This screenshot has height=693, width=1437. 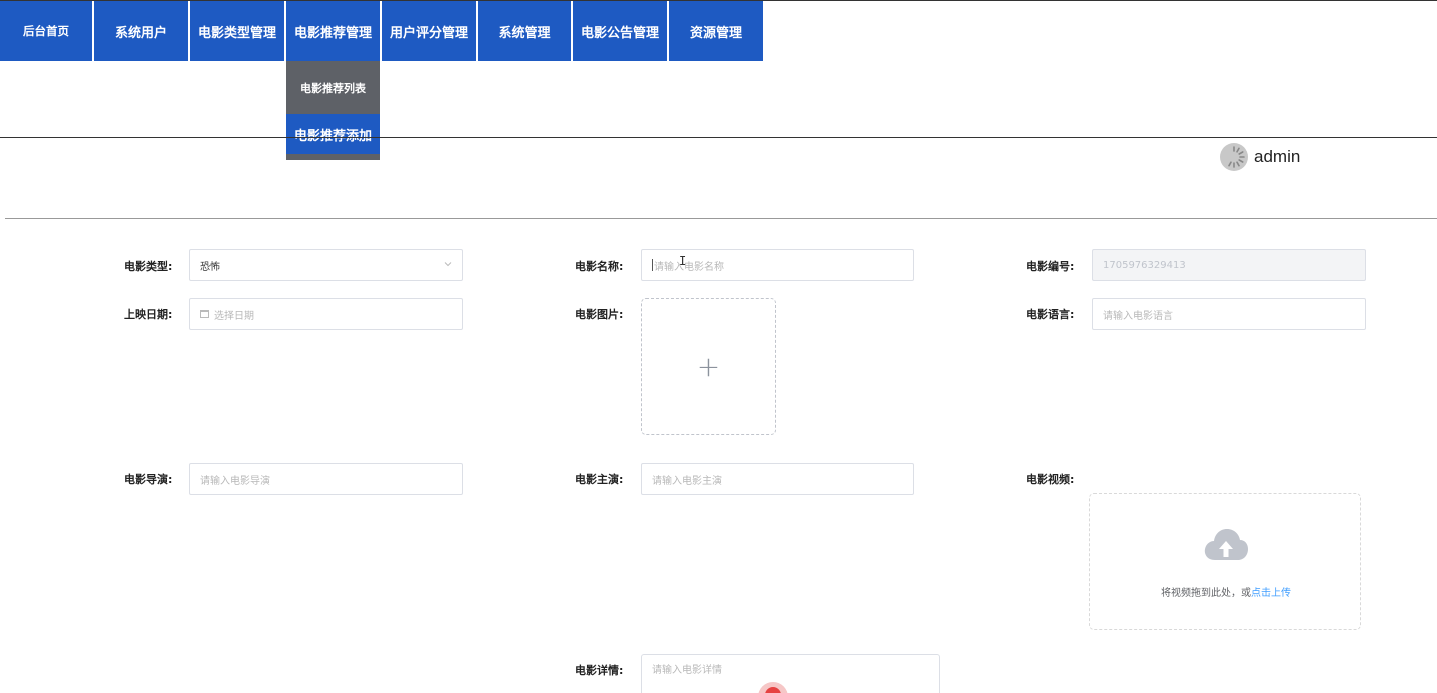 I want to click on video-click-upload-link: 点击上传, so click(x=1271, y=593).